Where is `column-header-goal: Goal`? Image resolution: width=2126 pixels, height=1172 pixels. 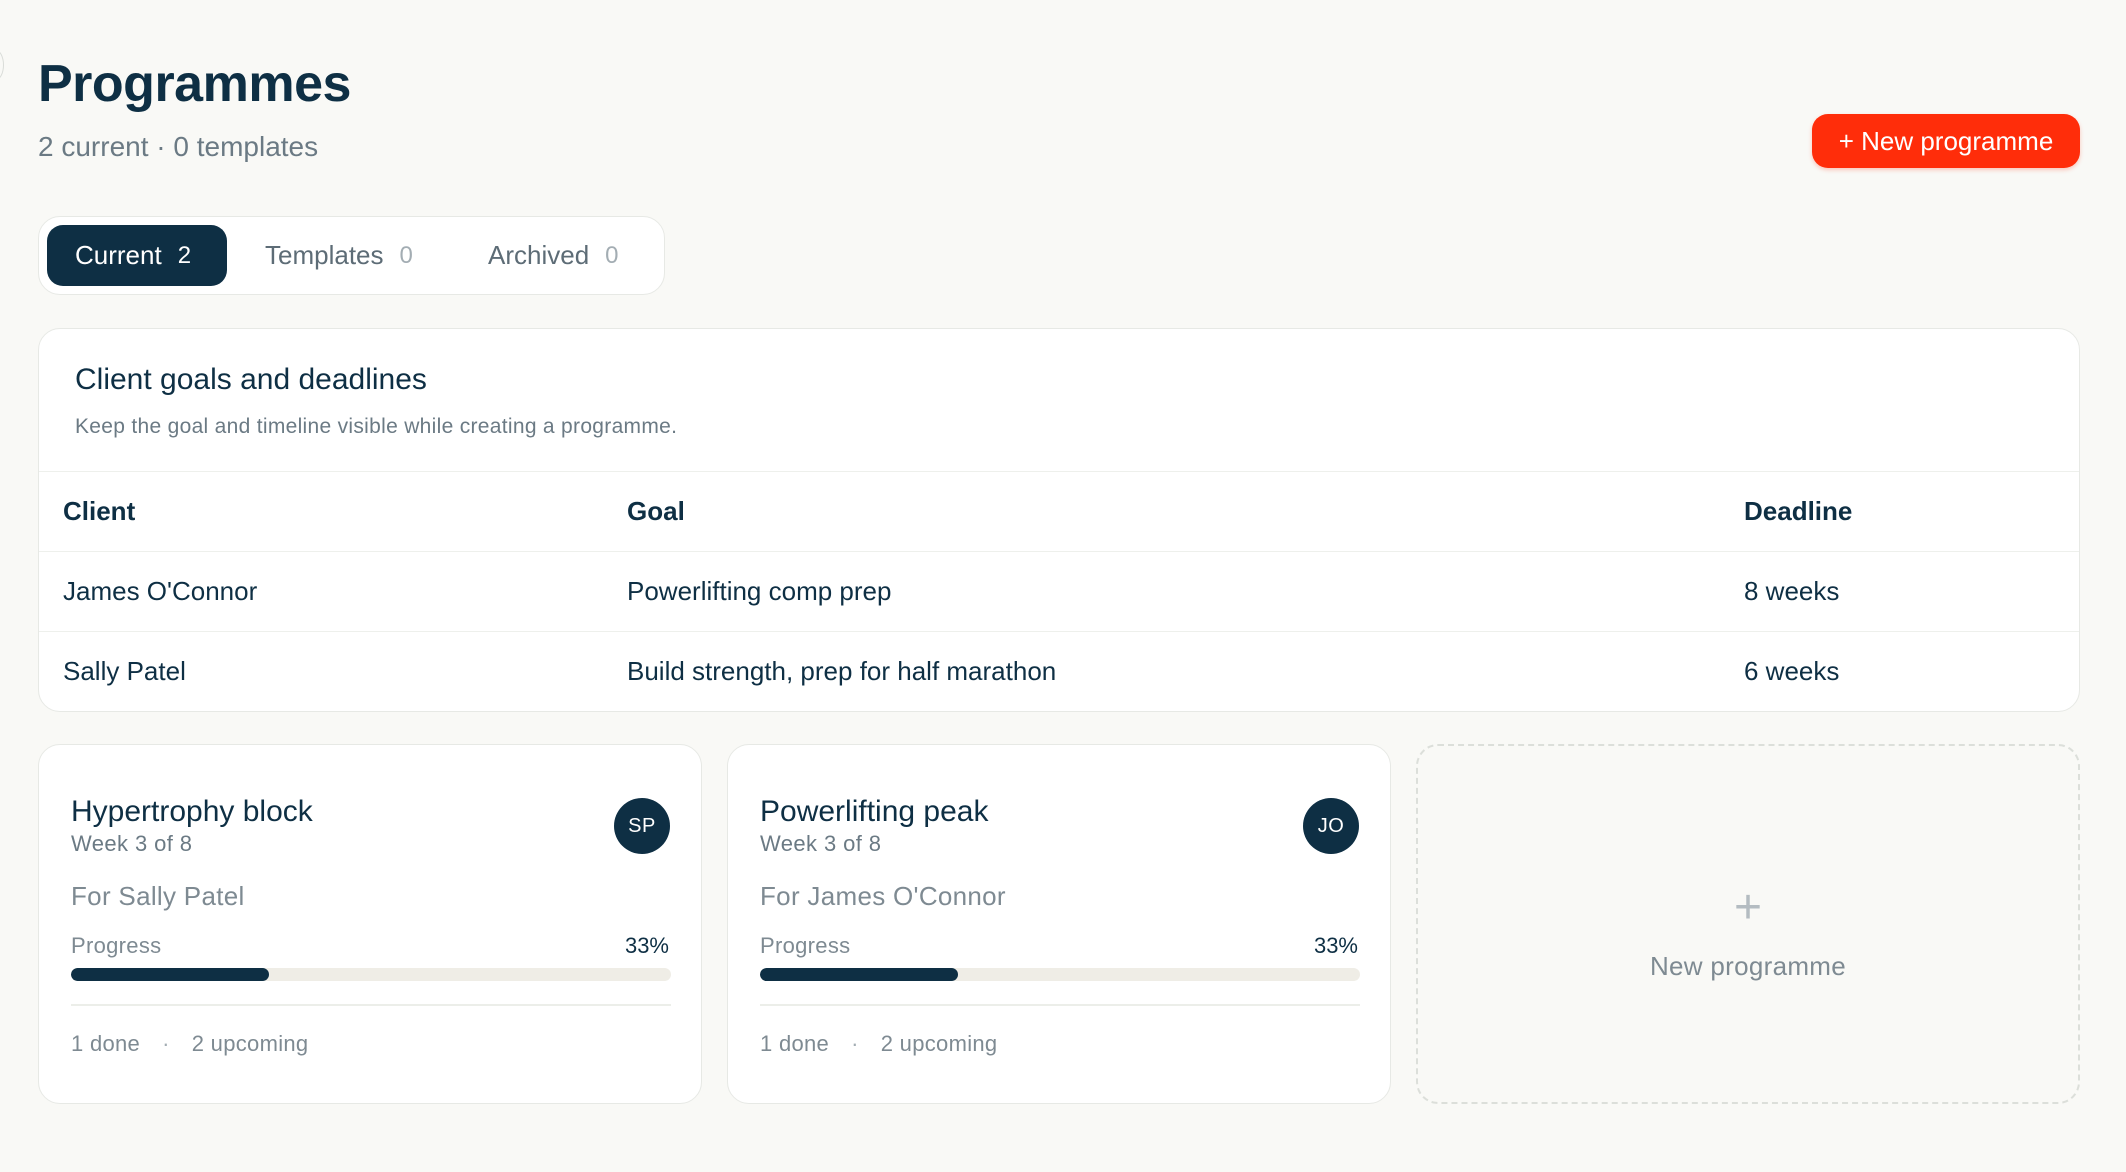
column-header-goal: Goal is located at coordinates (656, 511).